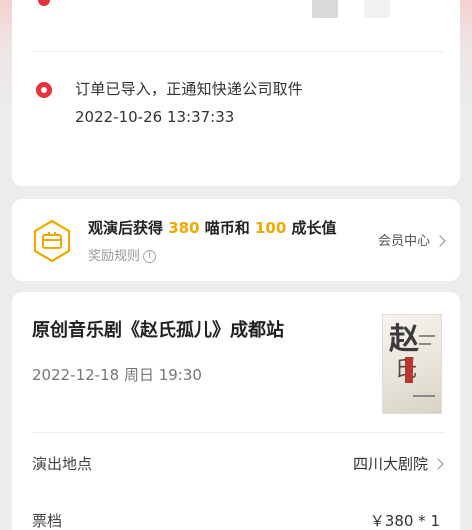 The image size is (472, 530). Describe the element at coordinates (117, 375) in the screenshot. I see `show-datetime: 2022-12-18 周日 19:30` at that location.